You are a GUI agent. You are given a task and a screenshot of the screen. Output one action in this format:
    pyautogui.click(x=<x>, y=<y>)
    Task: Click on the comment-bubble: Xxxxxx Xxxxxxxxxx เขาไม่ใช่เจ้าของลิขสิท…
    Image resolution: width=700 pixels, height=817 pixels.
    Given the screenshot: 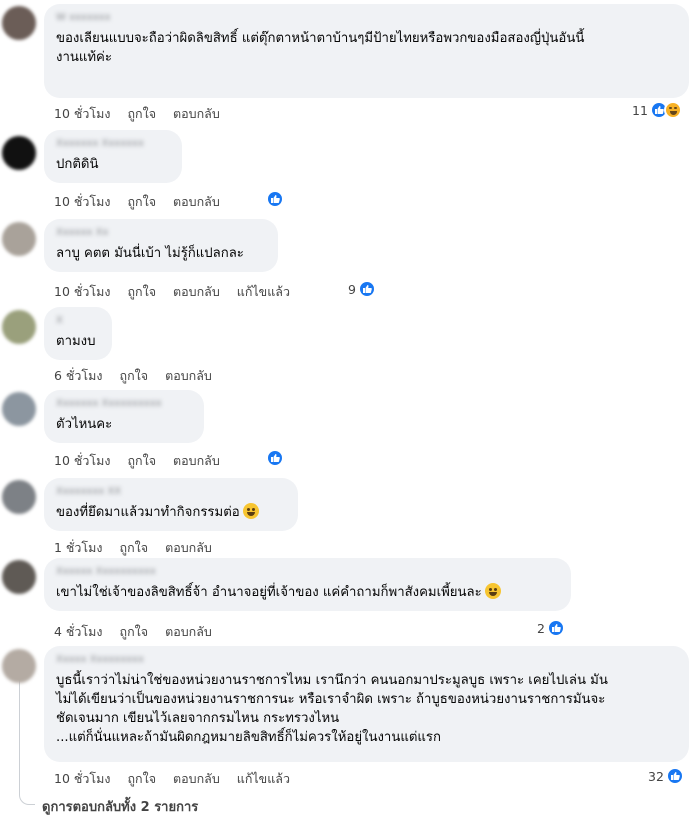 What is the action you would take?
    pyautogui.click(x=307, y=584)
    